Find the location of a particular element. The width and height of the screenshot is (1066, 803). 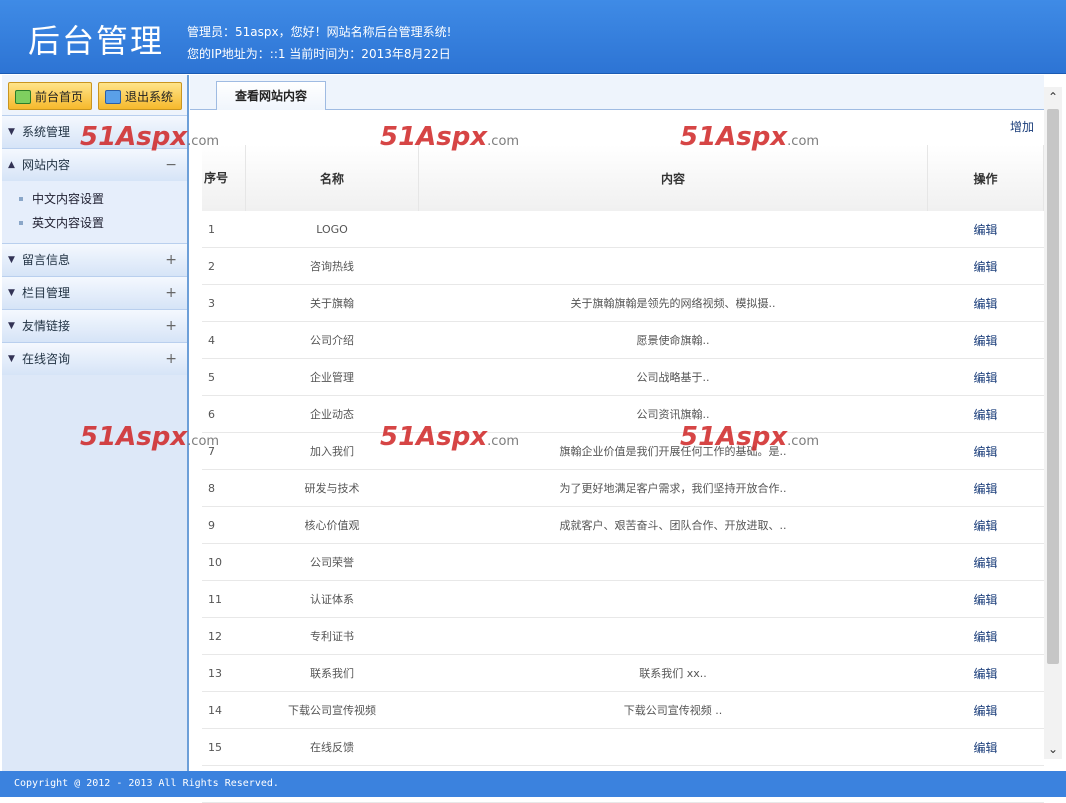

row-name: LOGO is located at coordinates (332, 229).